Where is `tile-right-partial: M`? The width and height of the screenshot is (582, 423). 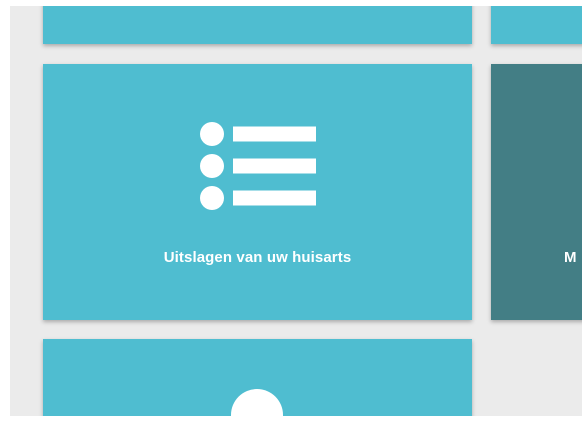 tile-right-partial: M is located at coordinates (536, 192).